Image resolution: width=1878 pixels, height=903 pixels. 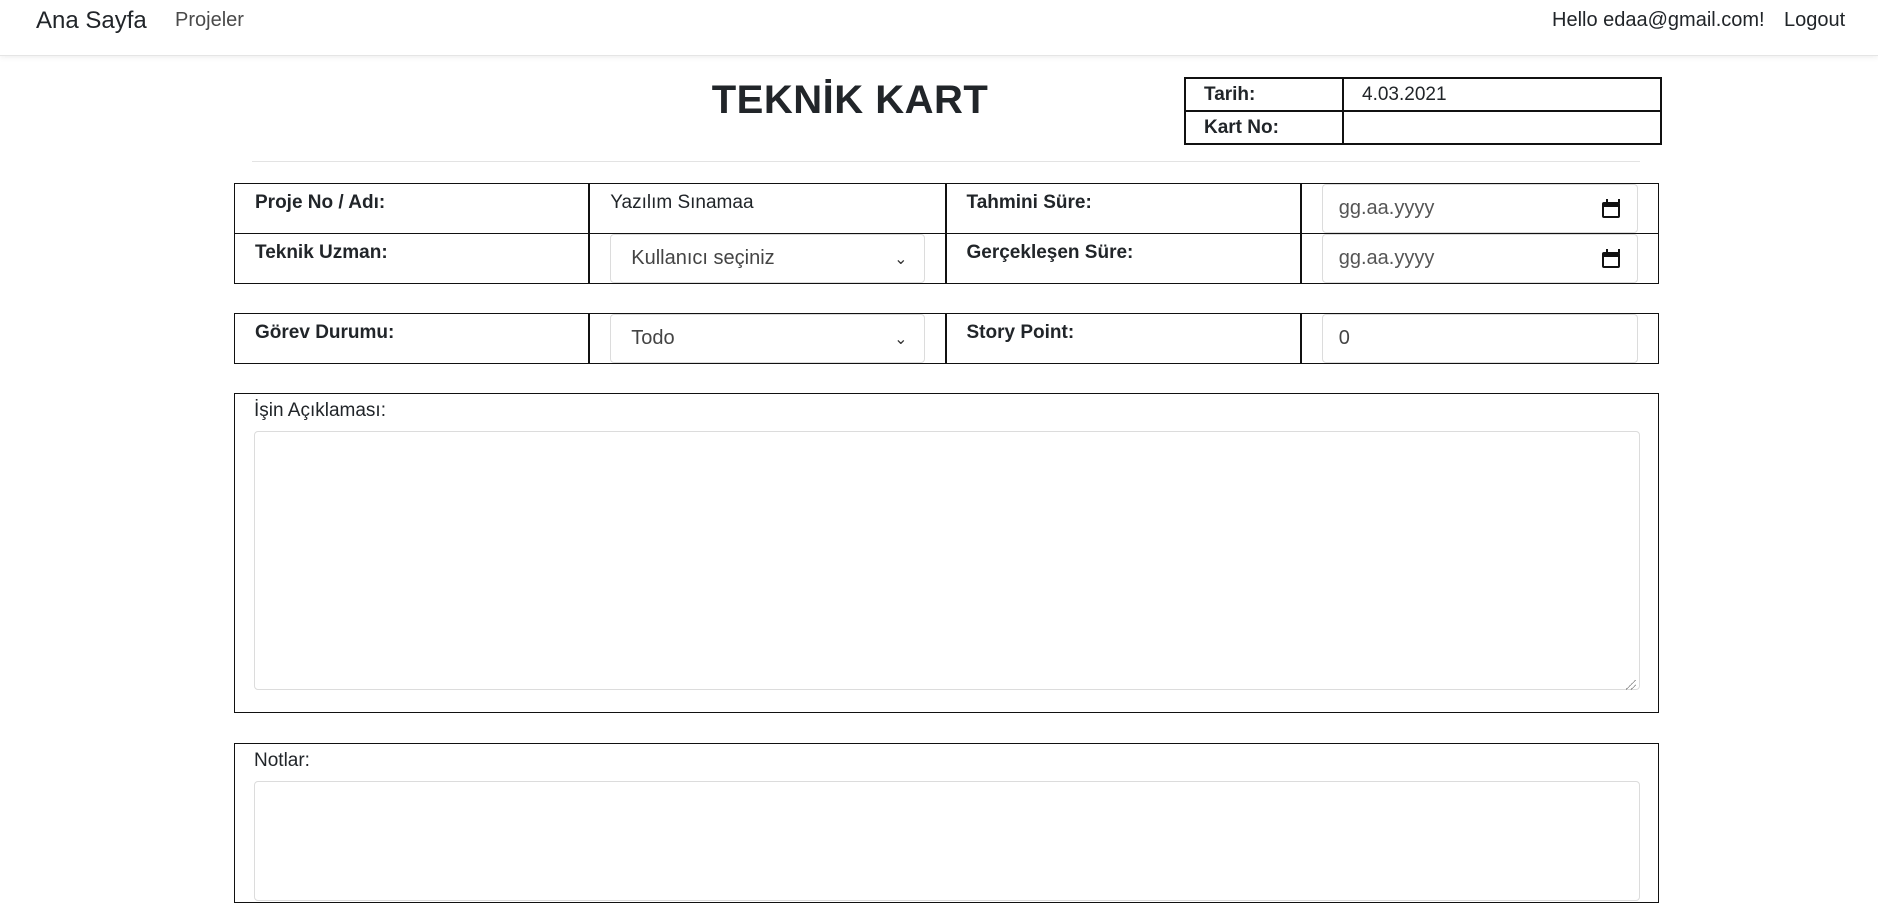 I want to click on actual-duration-input: gg.aa.yyyy, so click(x=1479, y=258).